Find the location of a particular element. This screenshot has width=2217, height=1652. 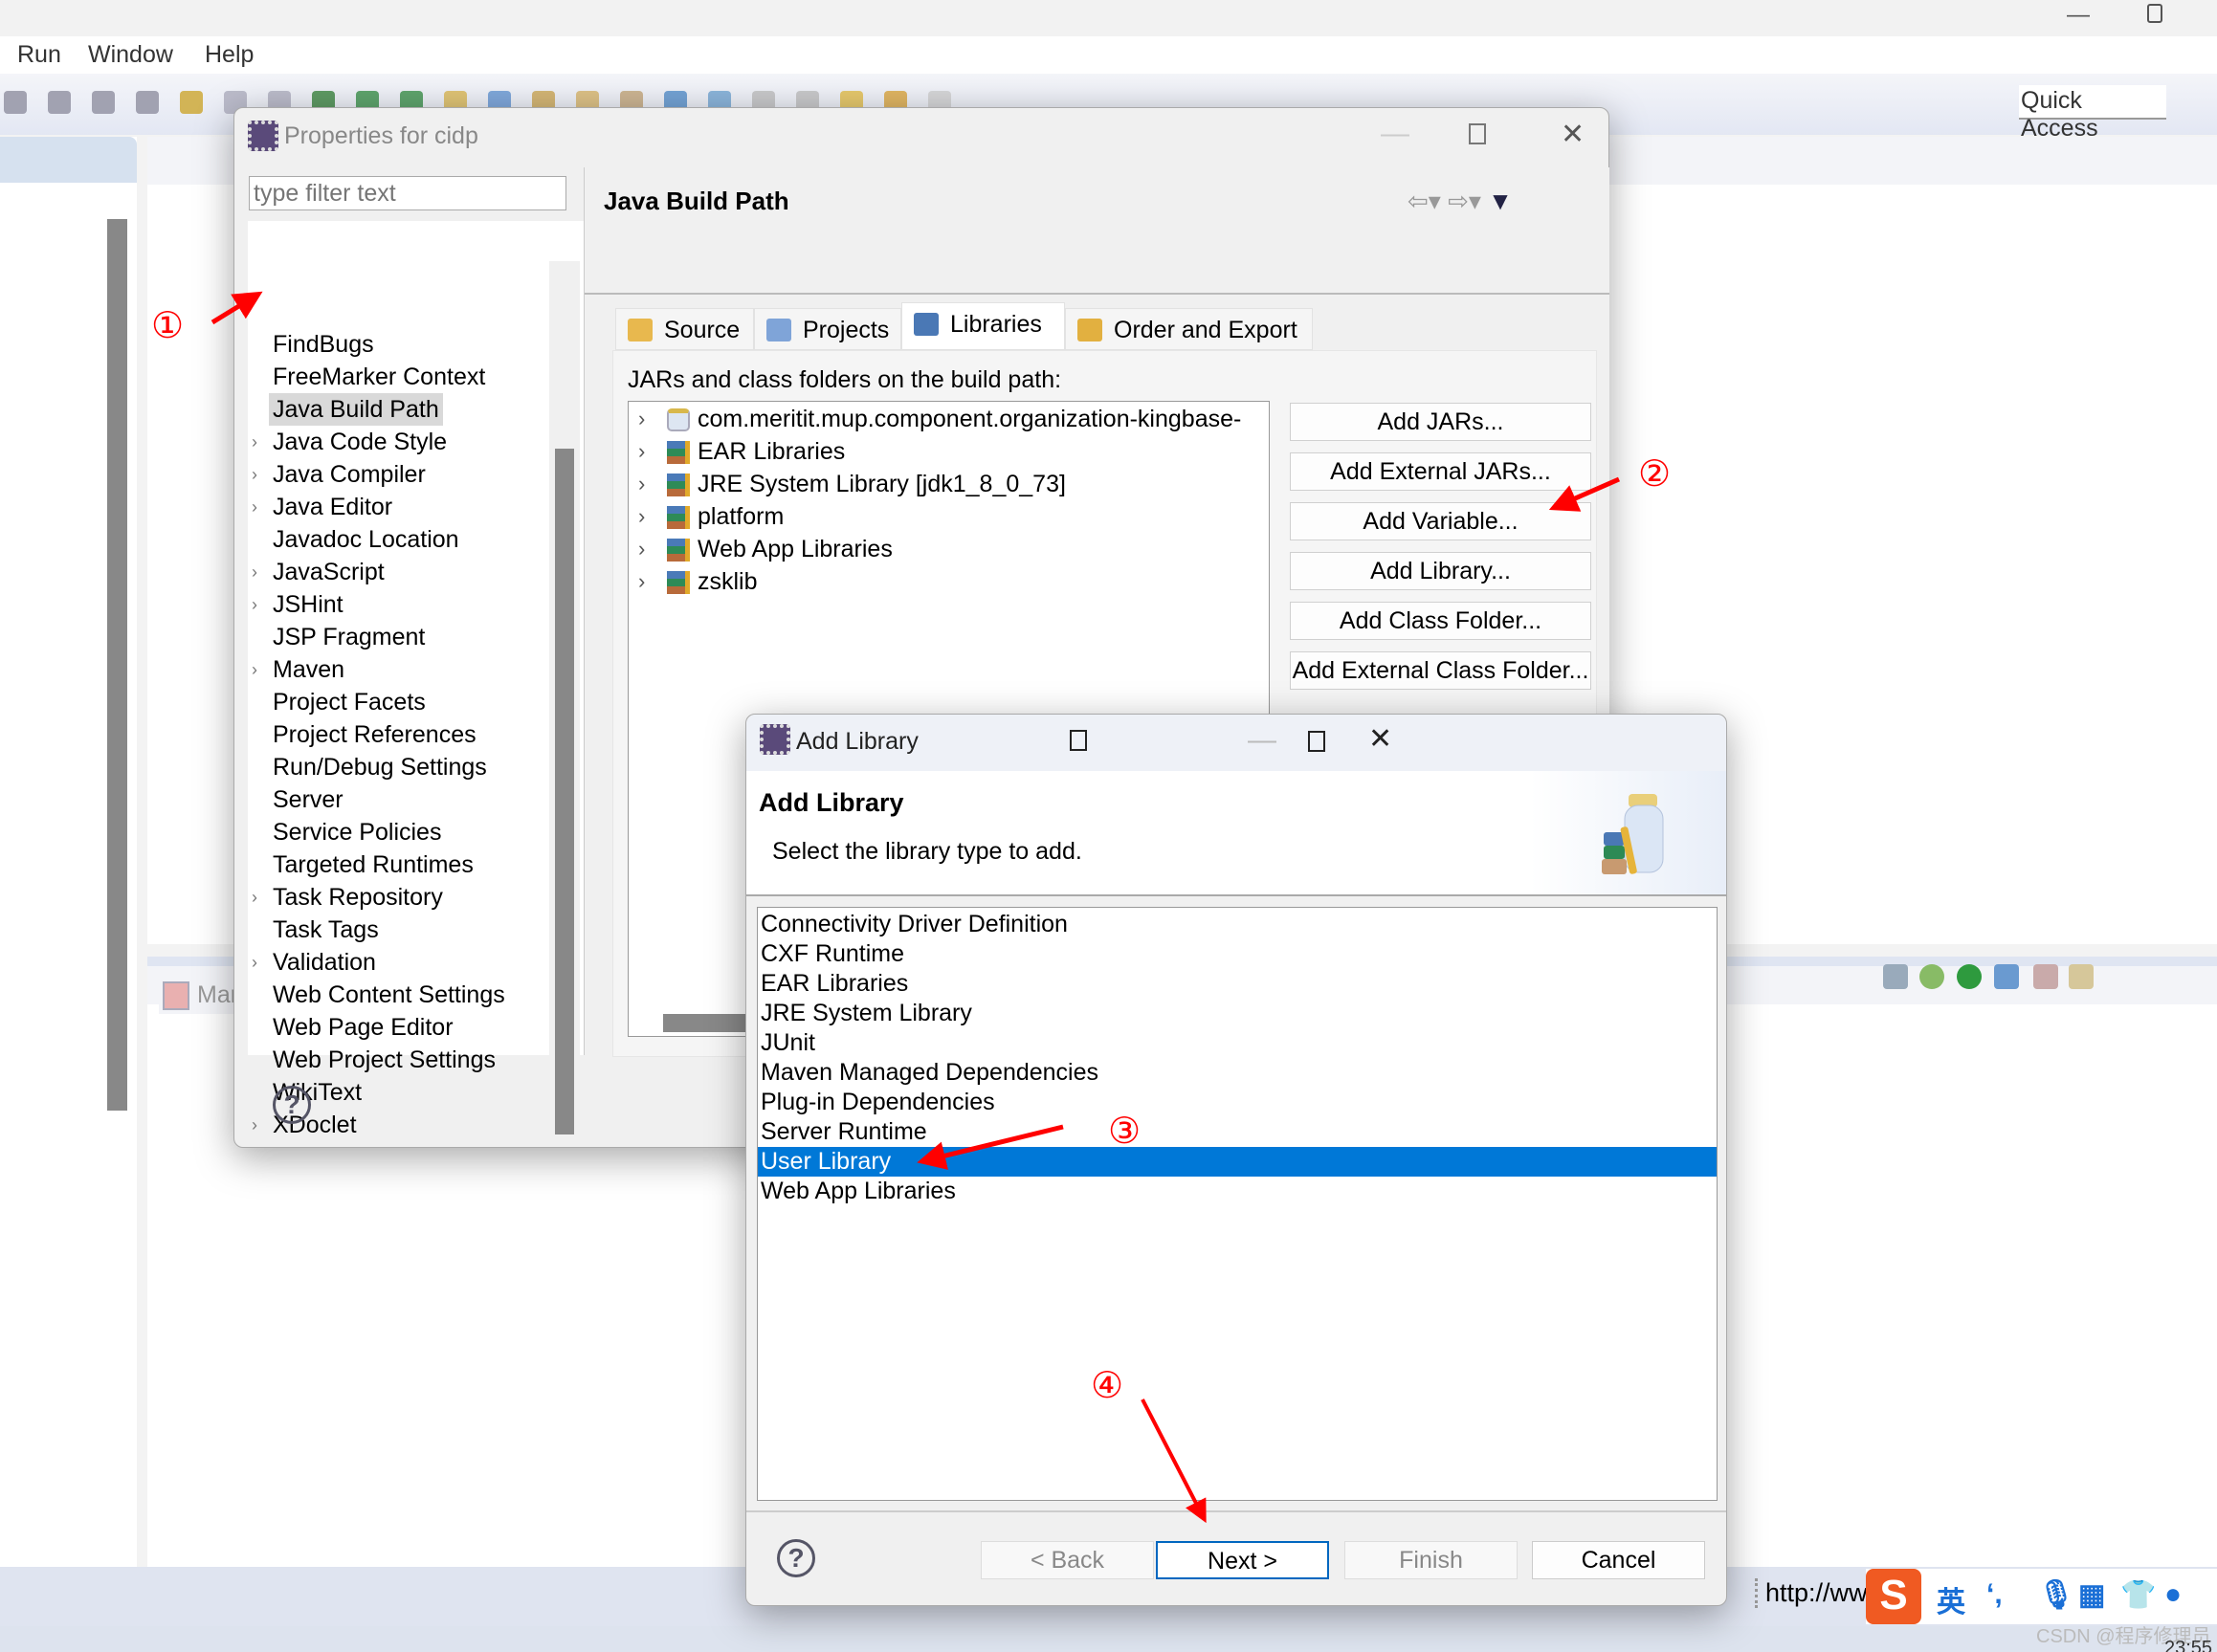

ime-punctuation-toggle: ‘, is located at coordinates (1994, 1594).